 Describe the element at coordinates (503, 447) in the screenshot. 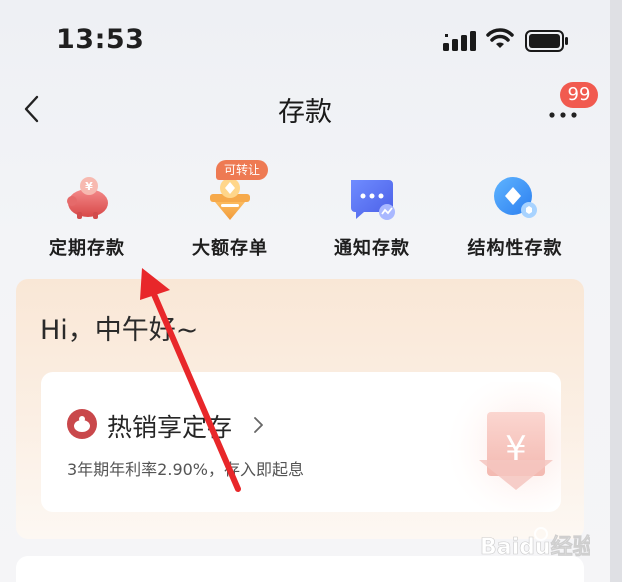

I see `yen-decoration-icon: ¥` at that location.